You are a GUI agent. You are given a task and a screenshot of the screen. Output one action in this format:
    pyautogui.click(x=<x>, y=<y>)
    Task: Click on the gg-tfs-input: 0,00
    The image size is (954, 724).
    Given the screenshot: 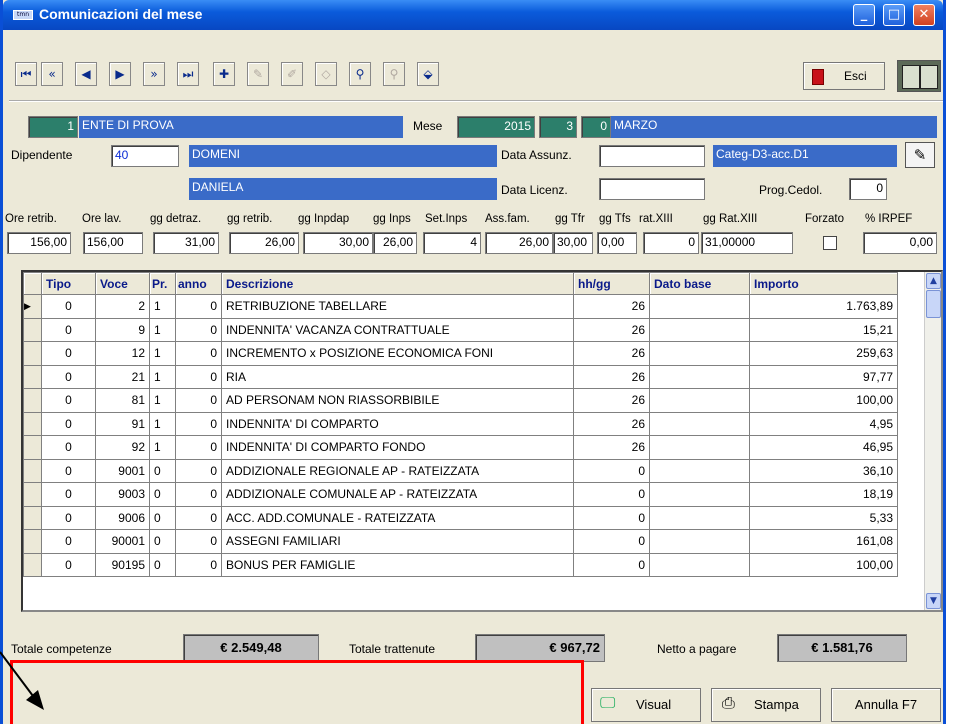 What is the action you would take?
    pyautogui.click(x=617, y=243)
    